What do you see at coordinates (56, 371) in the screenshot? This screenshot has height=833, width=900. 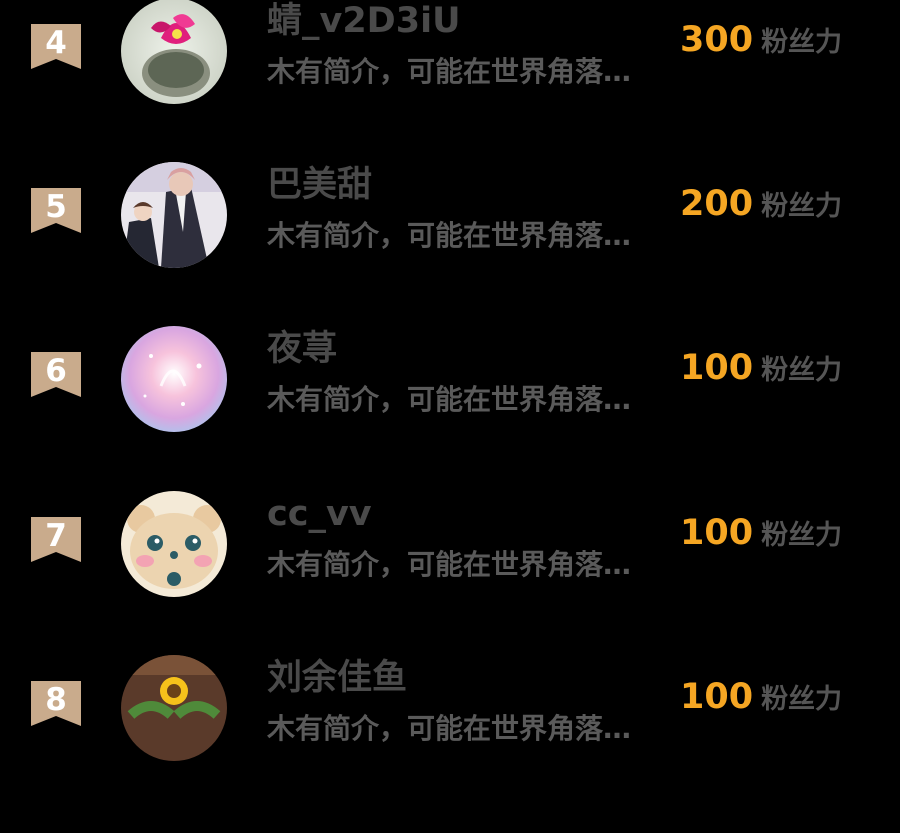 I see `rank-number: 6` at bounding box center [56, 371].